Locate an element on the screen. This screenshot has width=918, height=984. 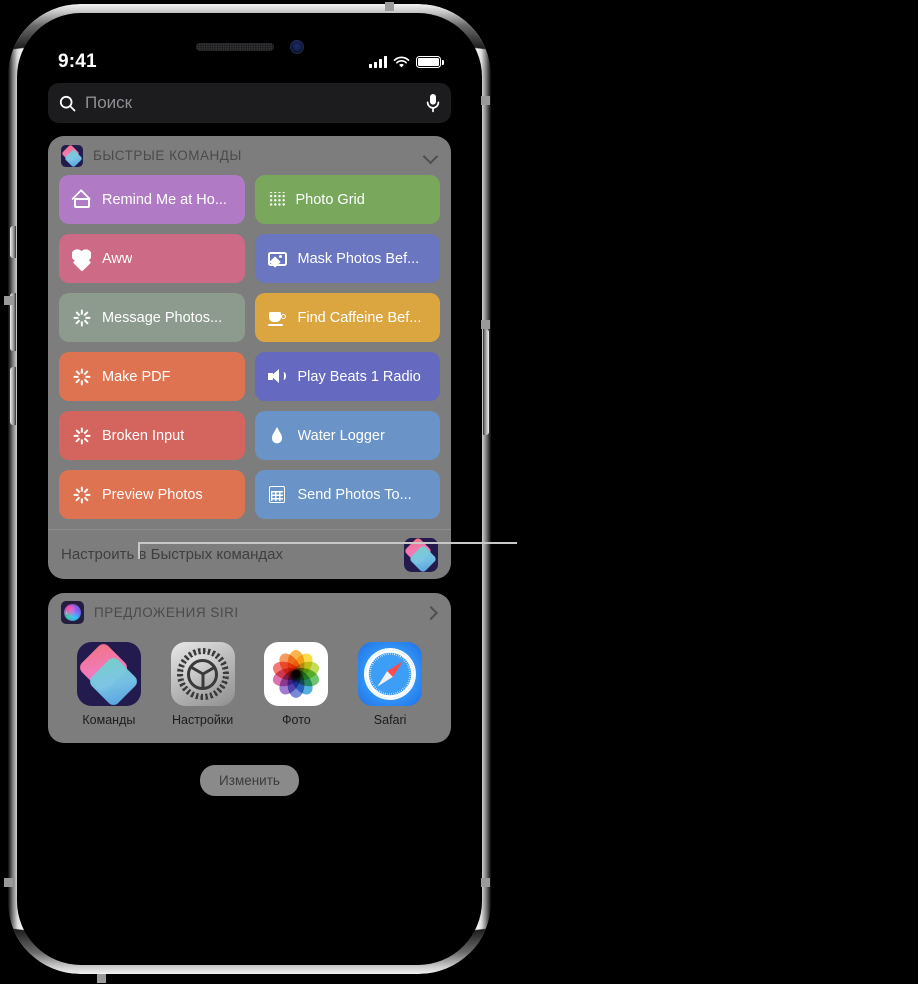
cellular-signal-icon is located at coordinates (378, 62).